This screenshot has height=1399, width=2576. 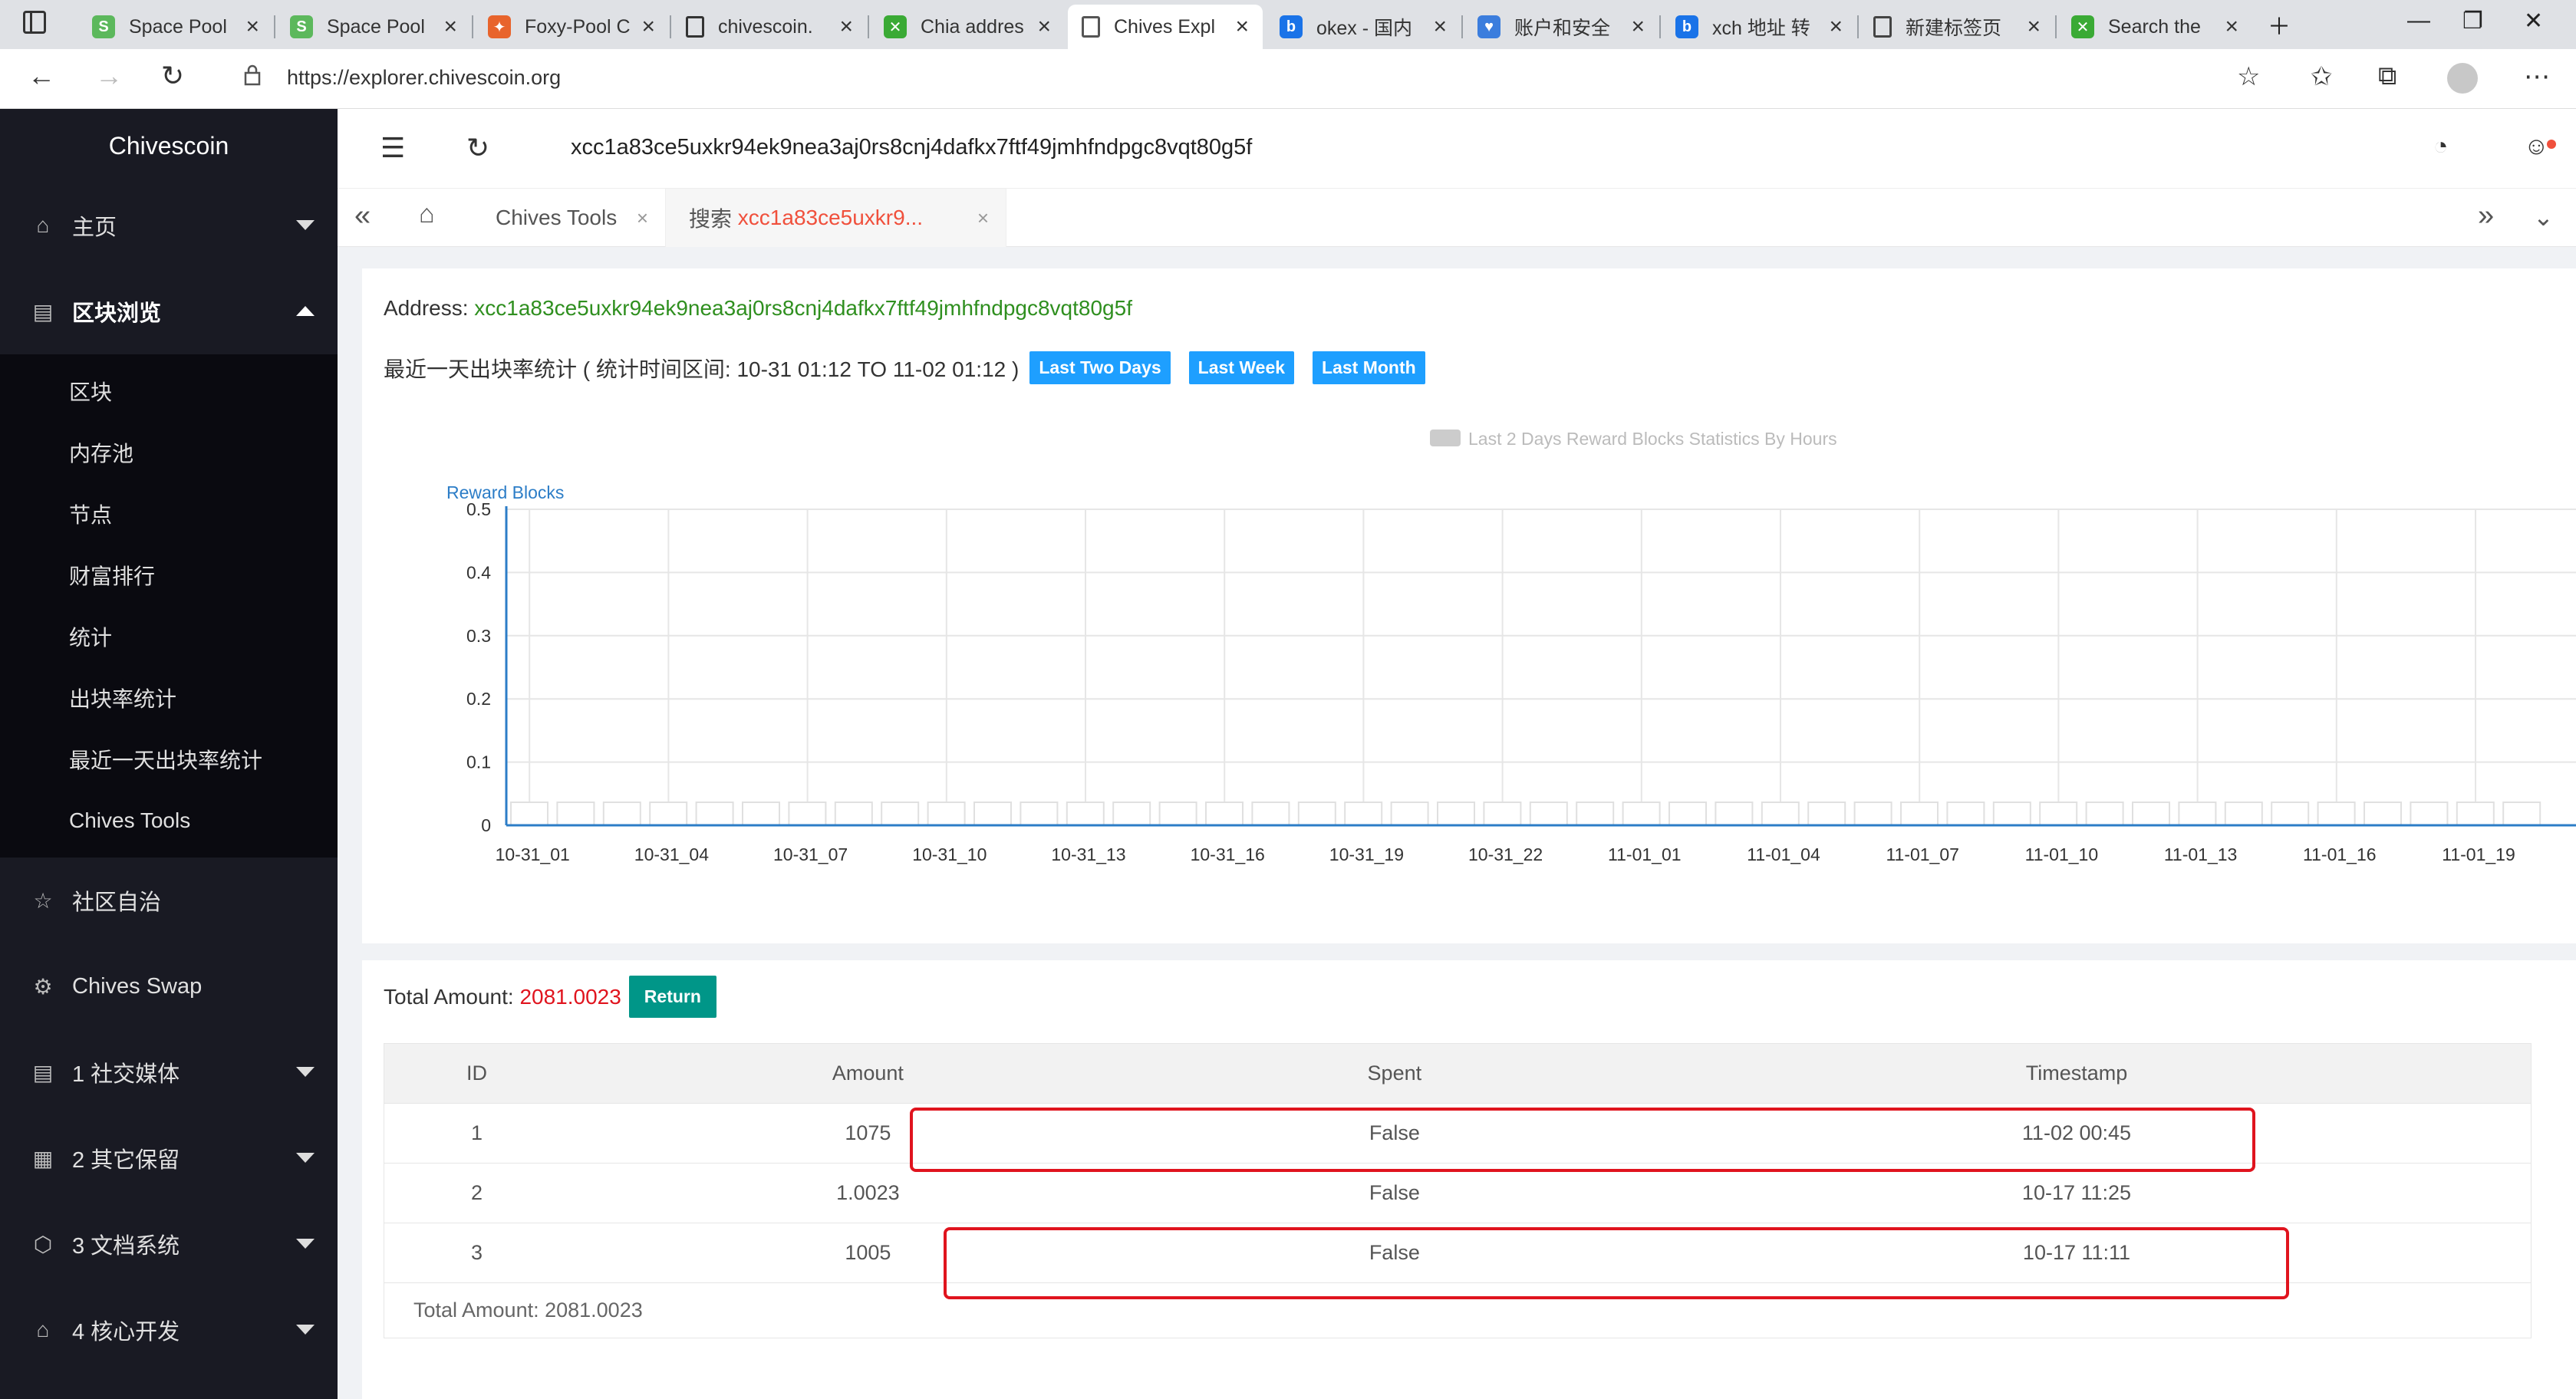 I want to click on browser-tab: ♥ 账户和安全 ×, so click(x=1561, y=27).